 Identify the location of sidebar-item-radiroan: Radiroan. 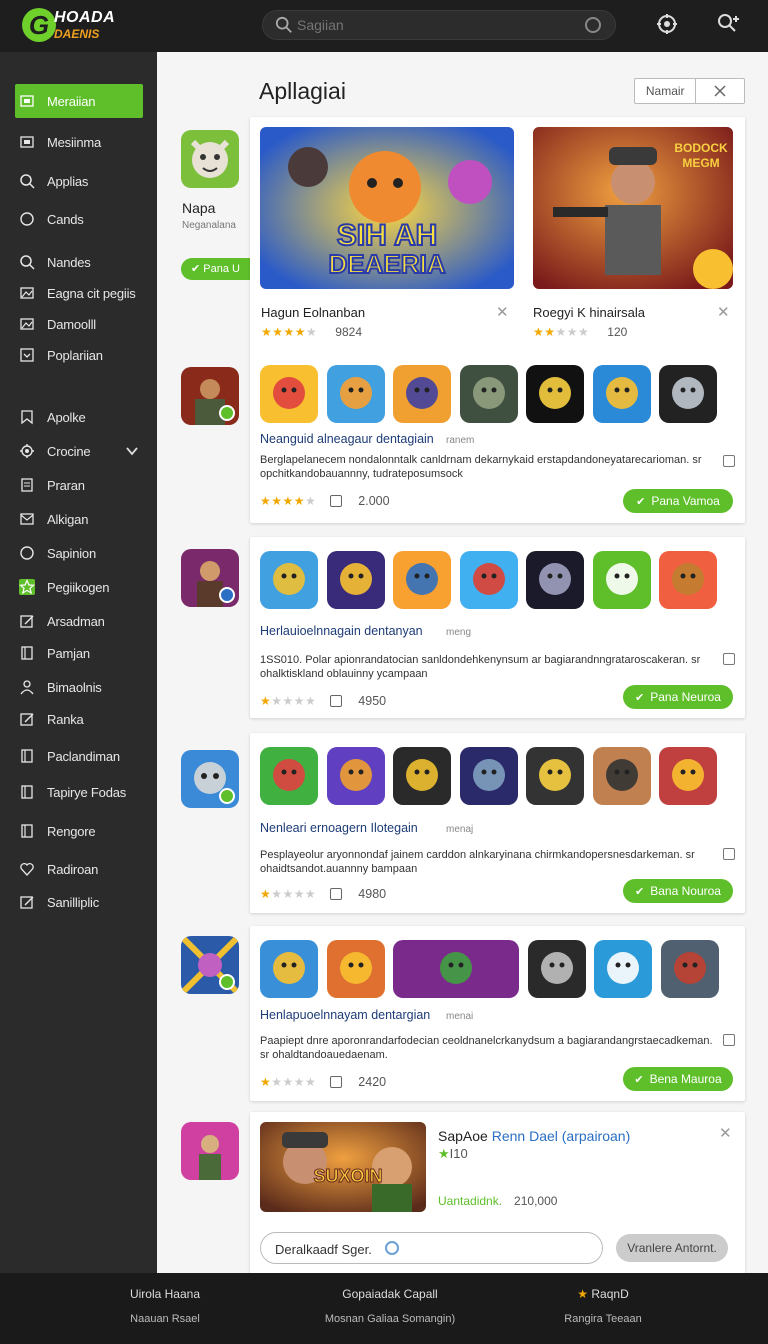
(79, 869).